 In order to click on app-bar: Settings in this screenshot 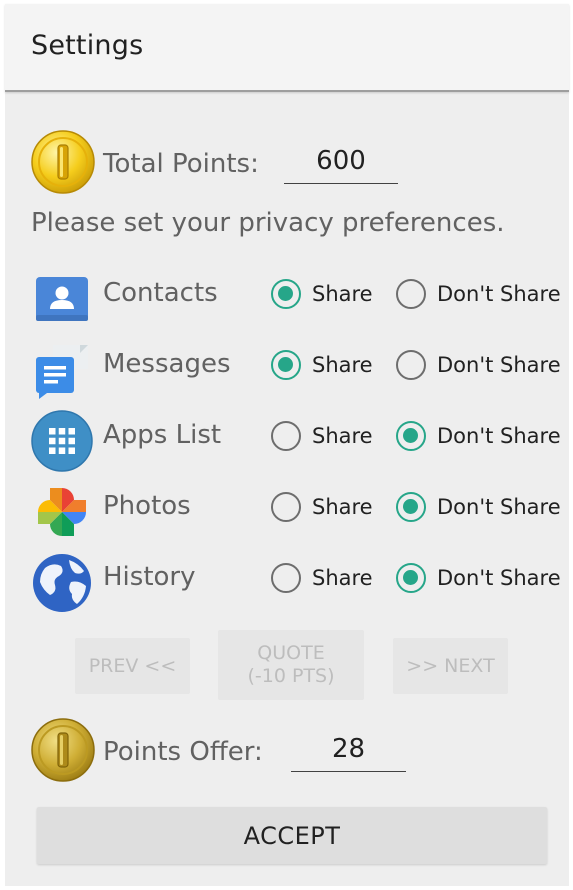, I will do `click(287, 48)`.